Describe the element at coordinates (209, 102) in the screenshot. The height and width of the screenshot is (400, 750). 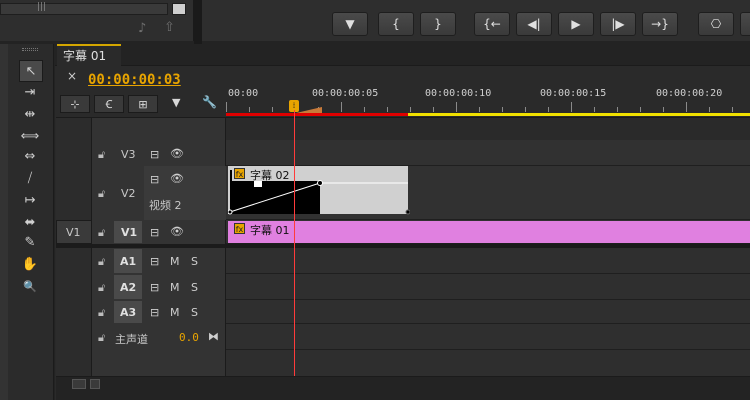
I see `wrench-icon: 🔧` at that location.